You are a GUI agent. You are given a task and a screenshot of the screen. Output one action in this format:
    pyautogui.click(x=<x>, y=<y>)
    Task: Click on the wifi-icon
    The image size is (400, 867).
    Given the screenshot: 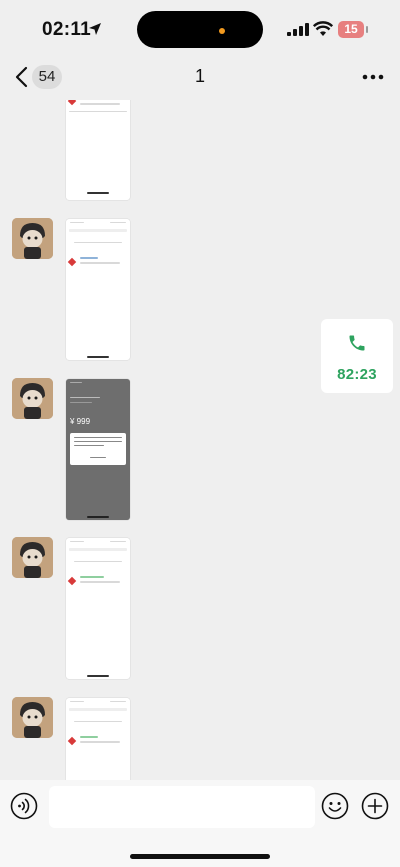 What is the action you would take?
    pyautogui.click(x=323, y=28)
    